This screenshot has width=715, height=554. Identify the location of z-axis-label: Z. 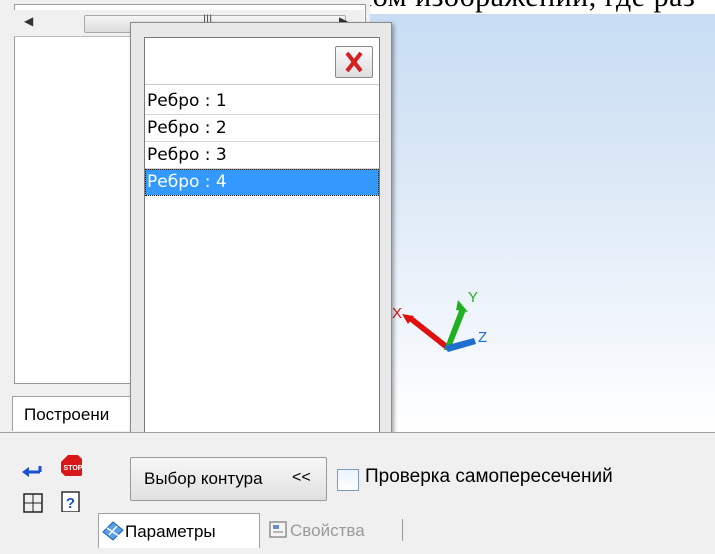
(482, 337).